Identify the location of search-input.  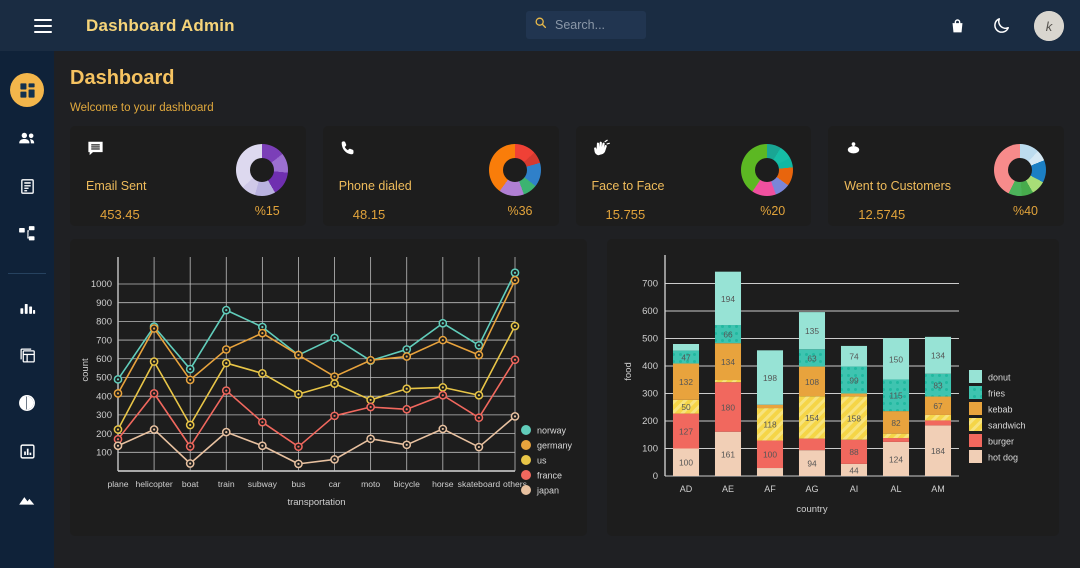
(596, 25).